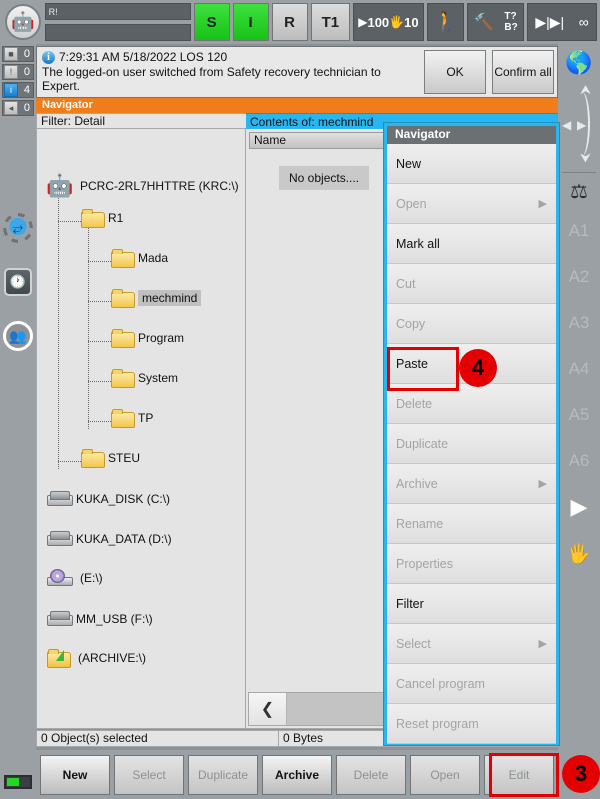 This screenshot has height=799, width=600. I want to click on archive-button: Archive, so click(297, 774).